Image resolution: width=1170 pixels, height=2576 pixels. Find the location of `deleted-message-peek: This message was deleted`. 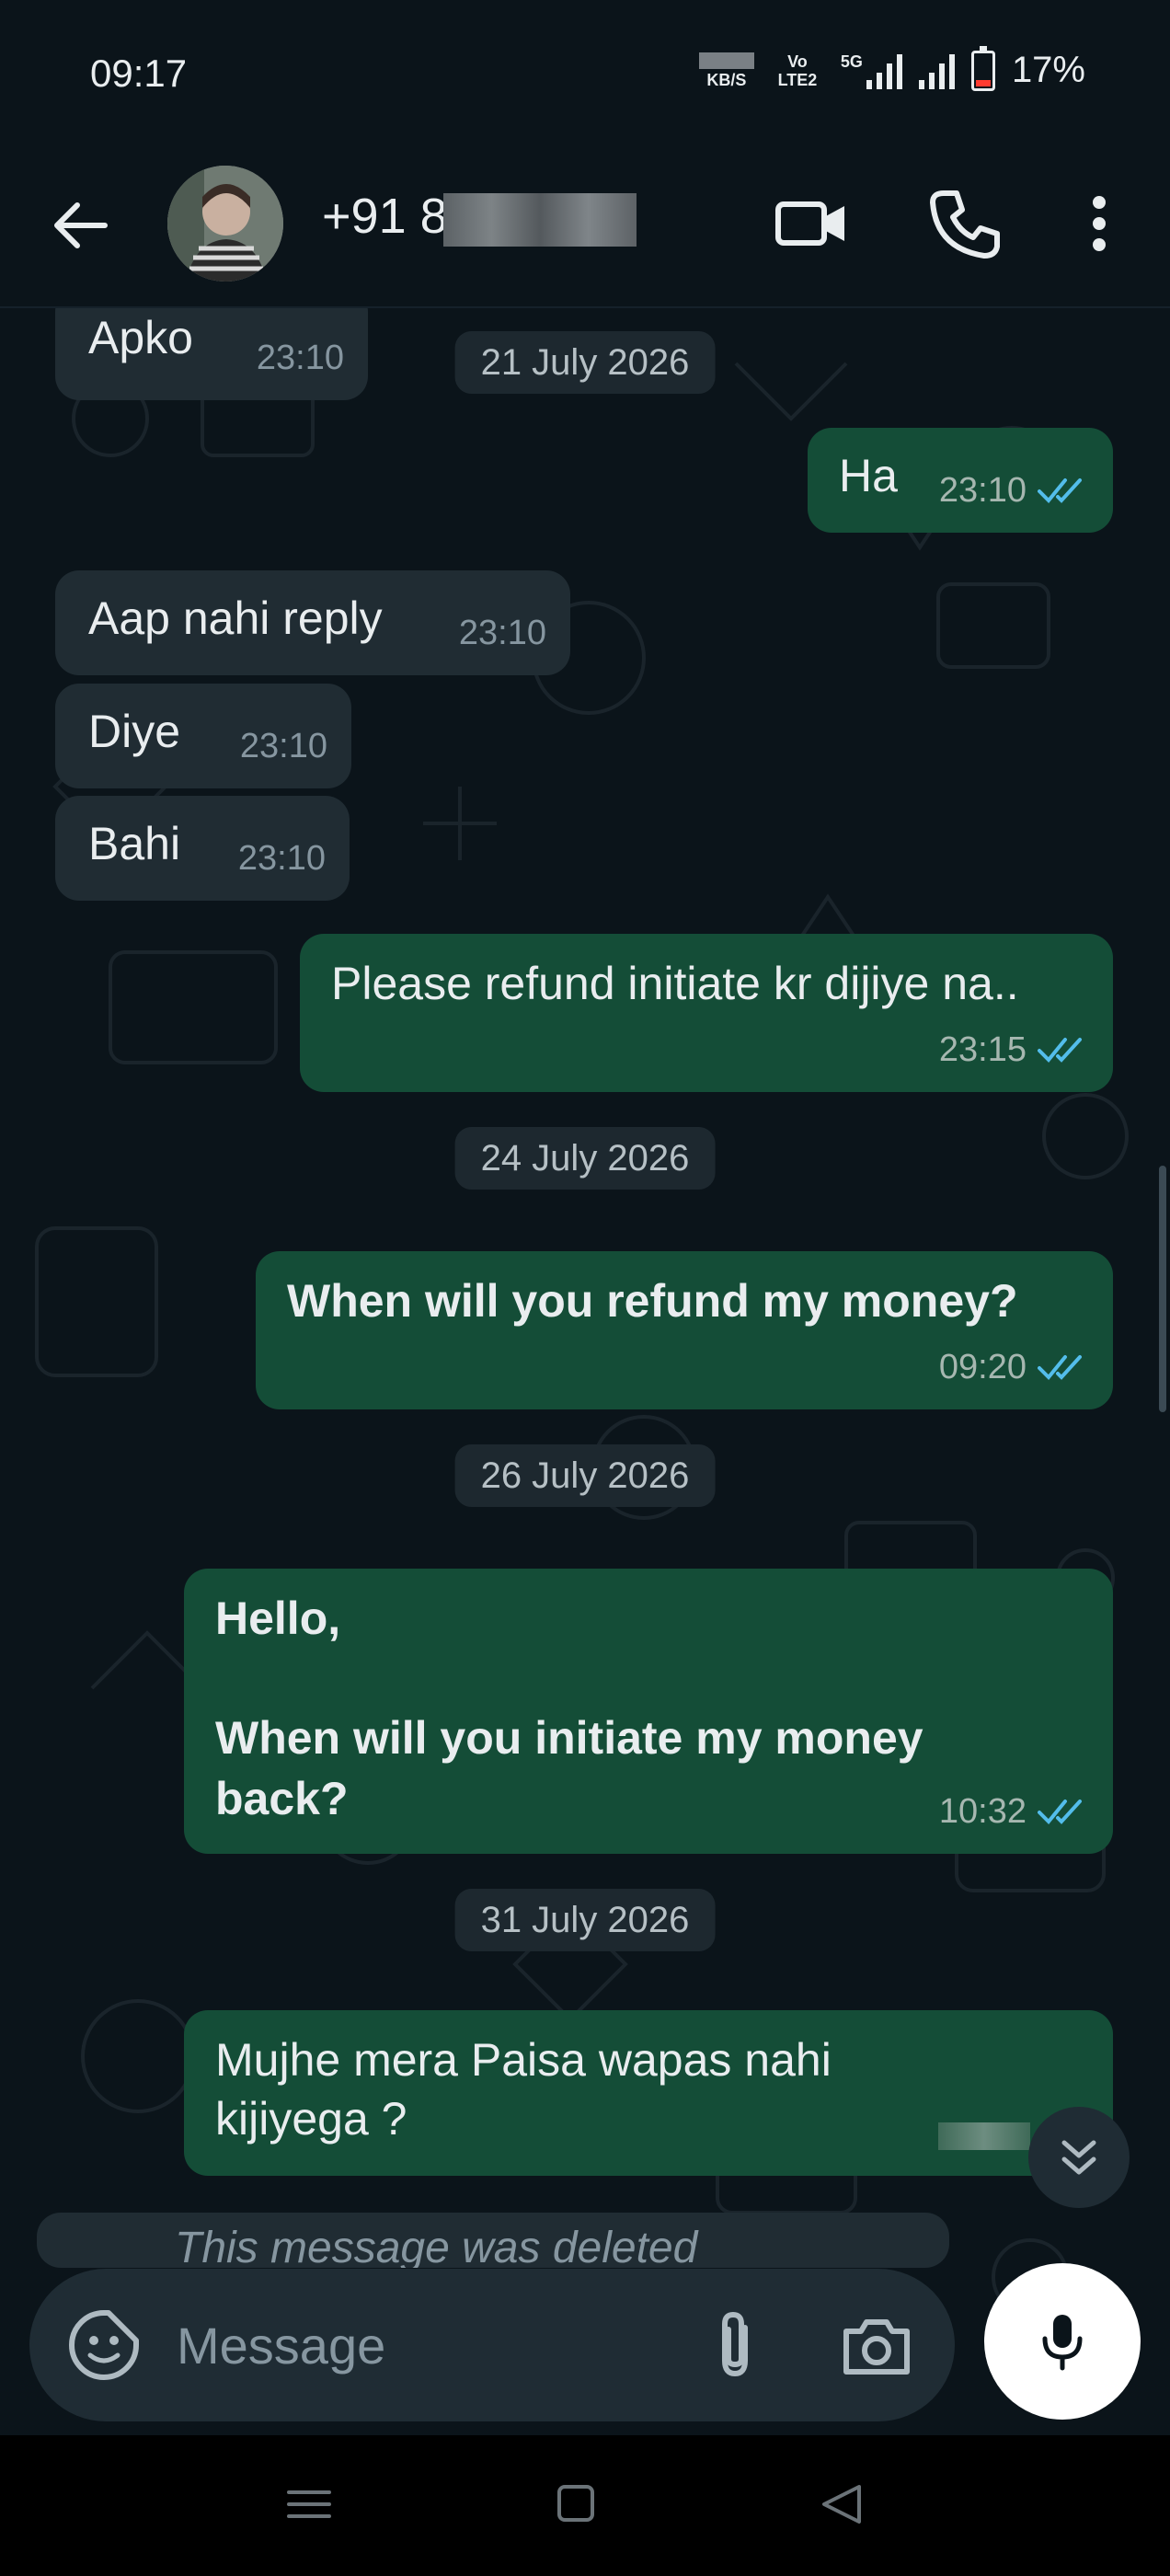

deleted-message-peek: This message was deleted is located at coordinates (493, 2240).